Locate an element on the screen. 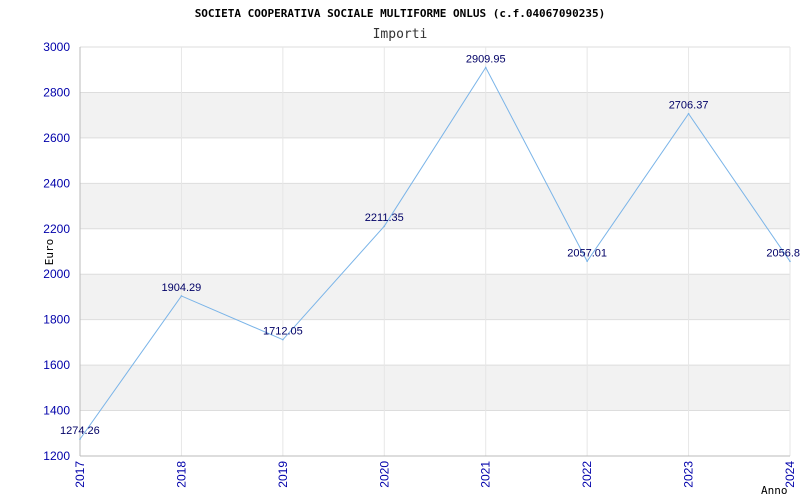 This screenshot has height=500, width=800. y-tick-label: 2800 is located at coordinates (56, 92).